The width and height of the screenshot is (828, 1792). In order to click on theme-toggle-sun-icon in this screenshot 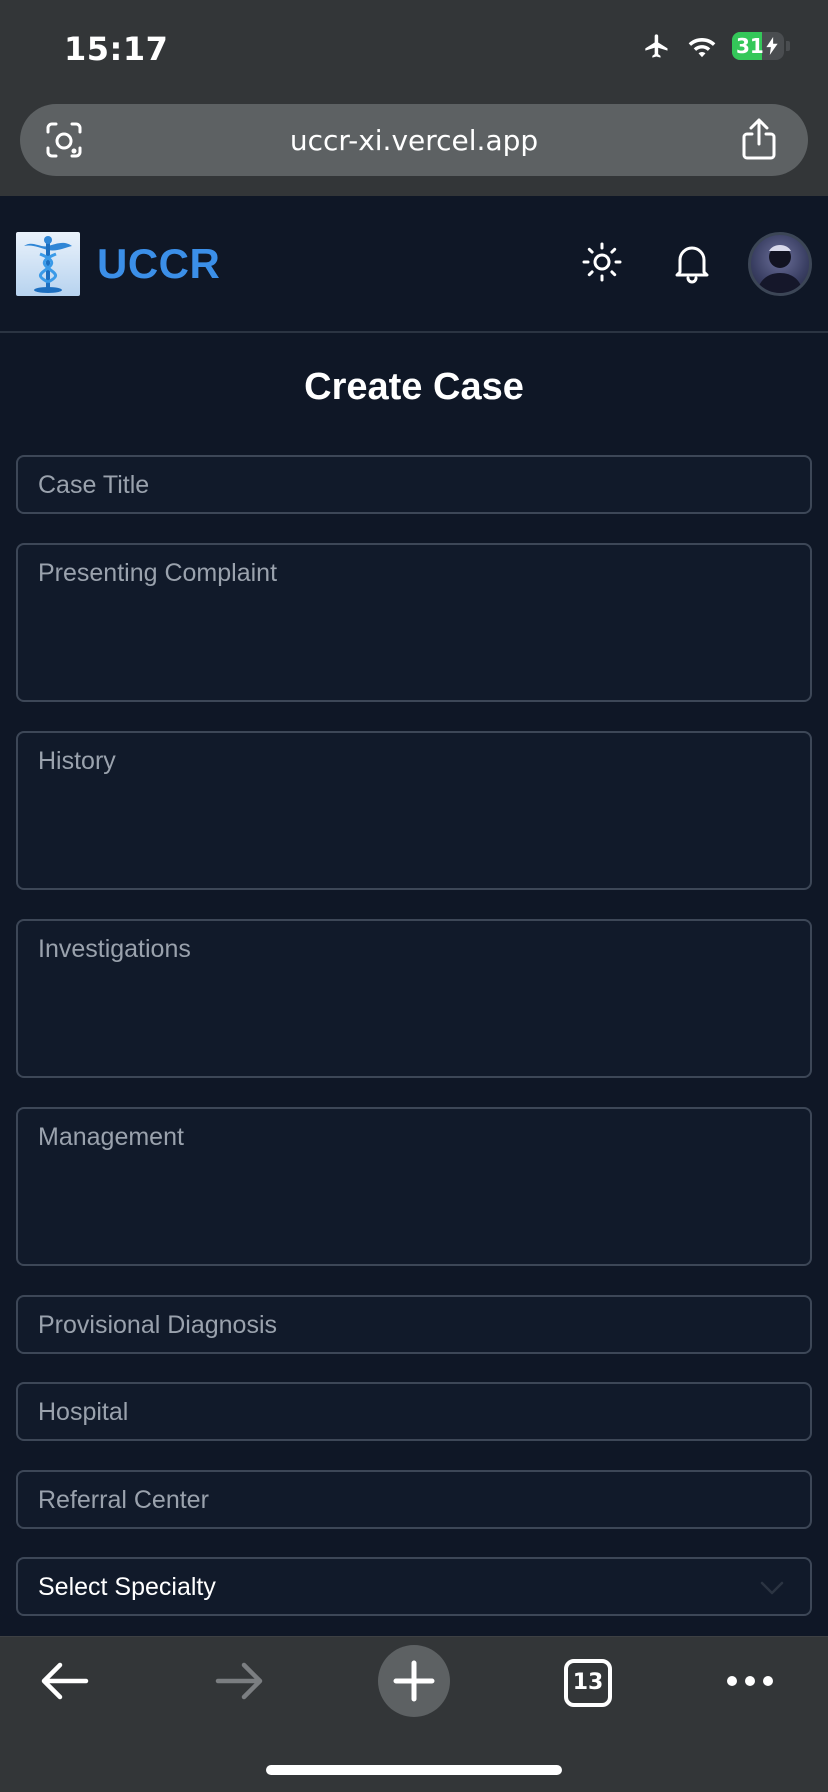, I will do `click(602, 262)`.